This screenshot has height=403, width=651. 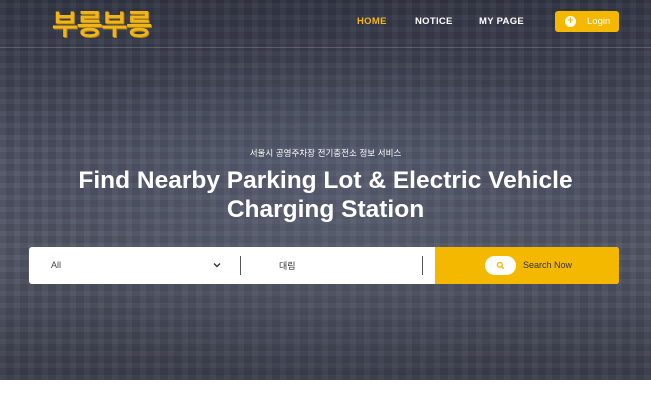 I want to click on nav-notice: NOTICE, so click(x=434, y=21).